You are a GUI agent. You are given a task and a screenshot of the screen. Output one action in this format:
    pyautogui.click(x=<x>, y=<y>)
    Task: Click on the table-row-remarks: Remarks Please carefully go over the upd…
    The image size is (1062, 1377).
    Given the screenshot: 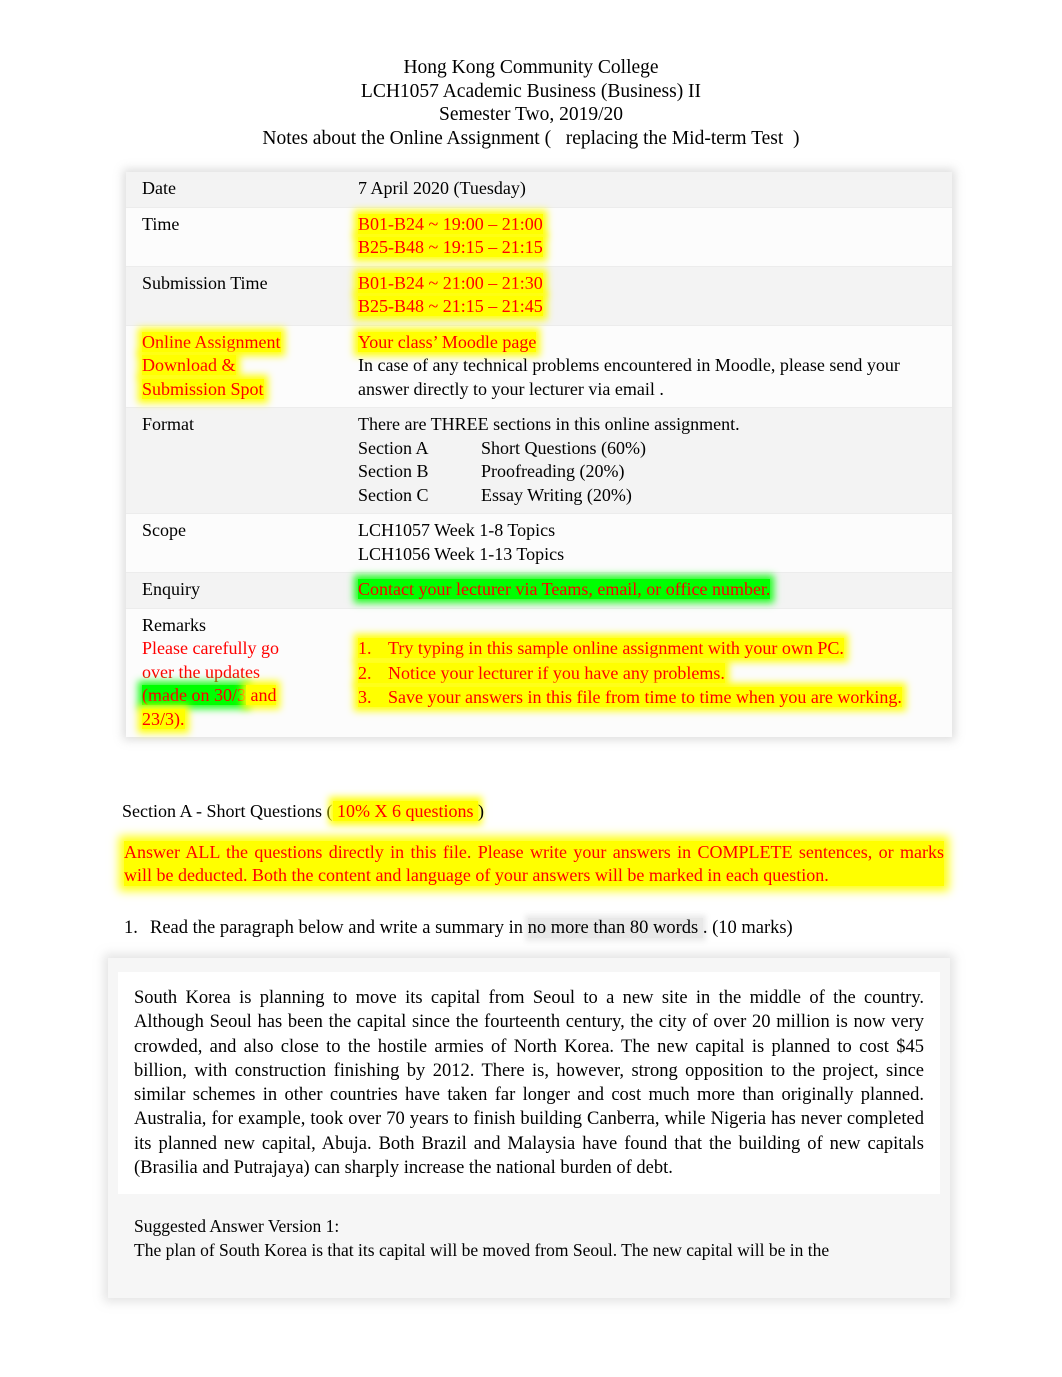 What is the action you would take?
    pyautogui.click(x=539, y=672)
    